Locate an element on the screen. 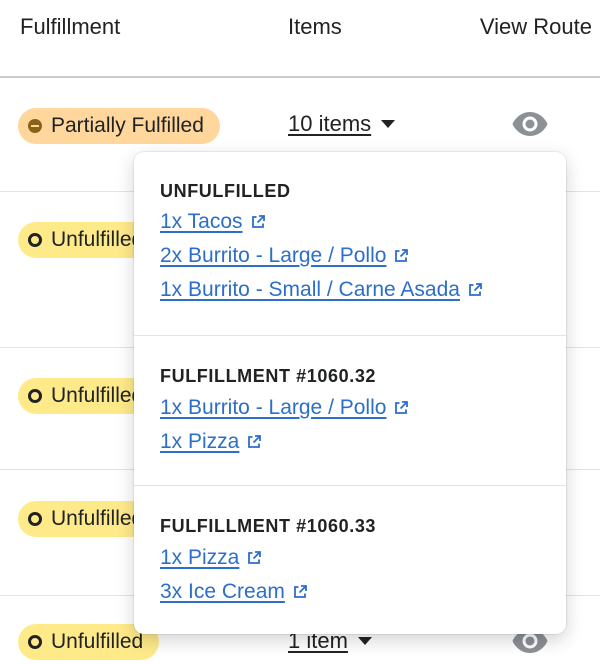 The image size is (600, 664). eye-icon is located at coordinates (530, 124).